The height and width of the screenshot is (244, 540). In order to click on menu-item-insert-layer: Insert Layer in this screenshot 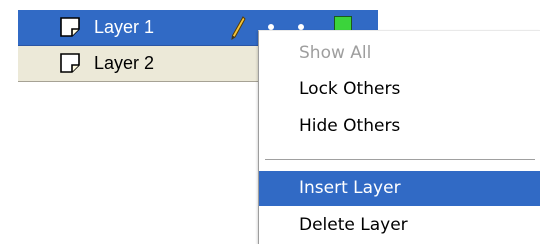, I will do `click(399, 188)`.